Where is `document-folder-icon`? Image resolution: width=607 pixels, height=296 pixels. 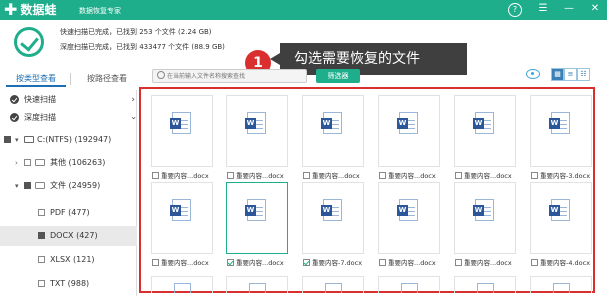 document-folder-icon is located at coordinates (40, 185).